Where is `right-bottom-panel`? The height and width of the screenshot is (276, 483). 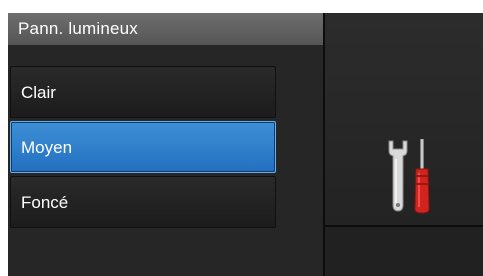 right-bottom-panel is located at coordinates (404, 251).